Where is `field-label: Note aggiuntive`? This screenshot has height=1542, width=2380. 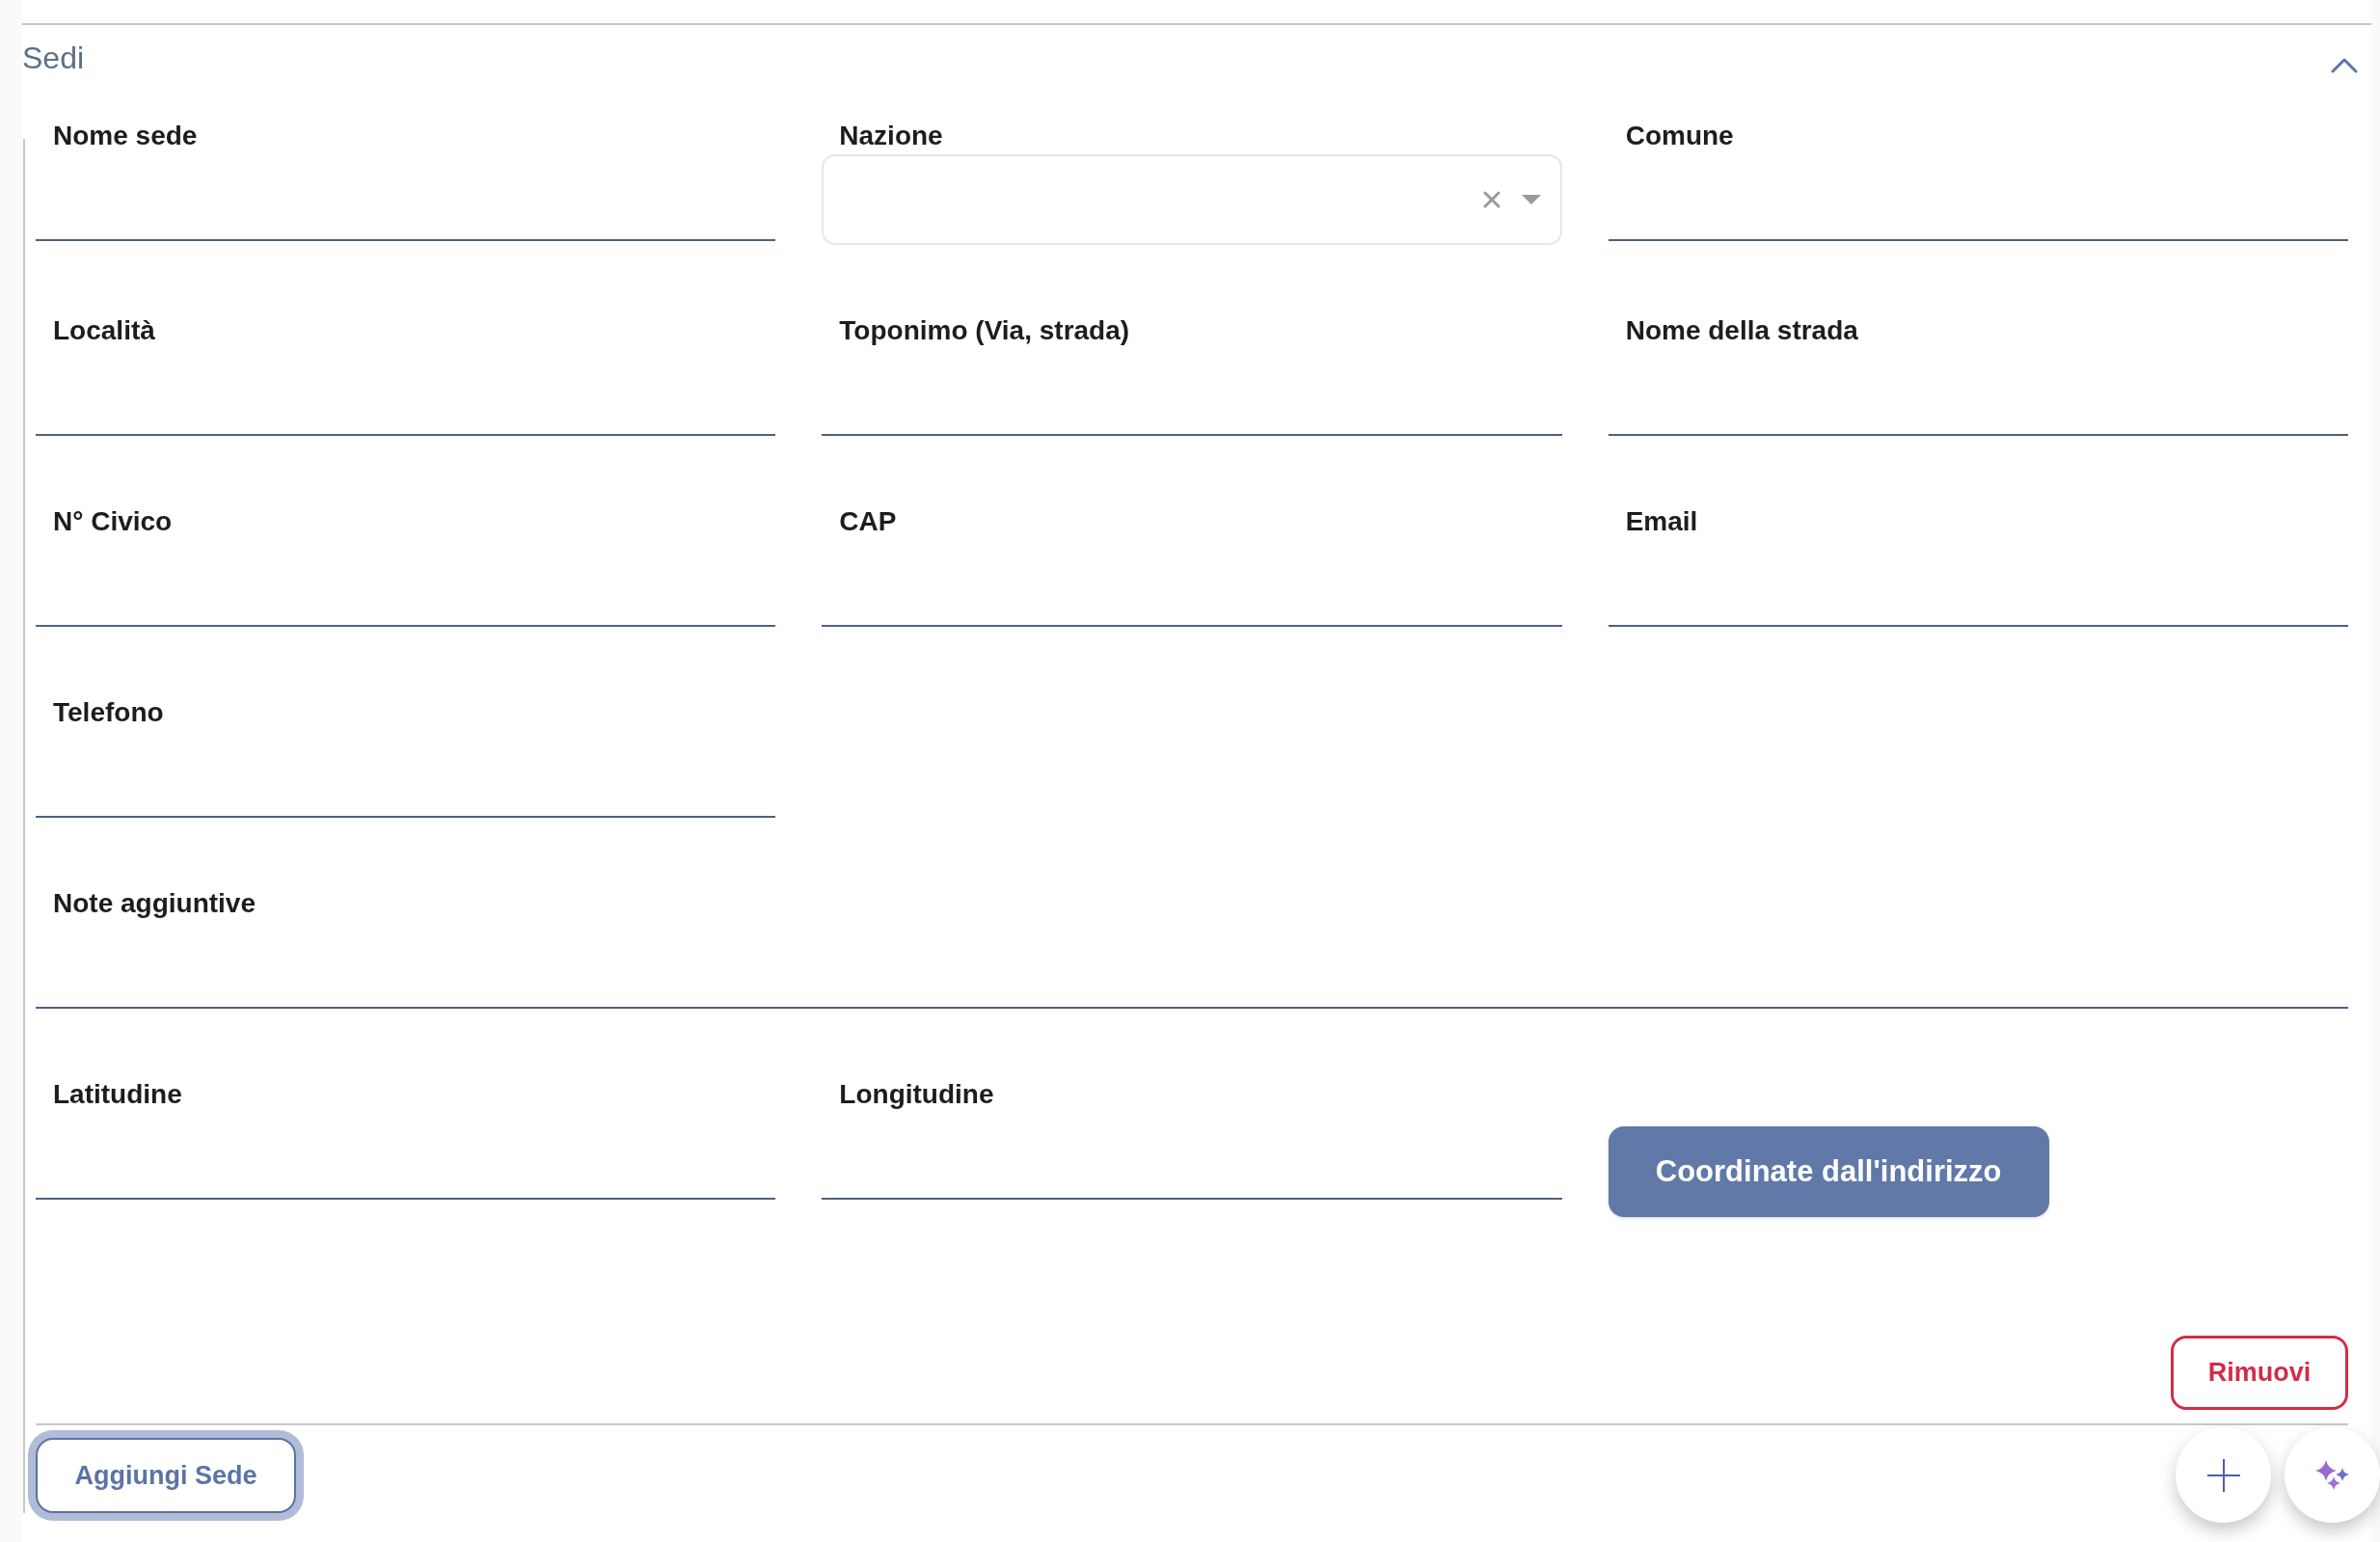 field-label: Note aggiuntive is located at coordinates (155, 904).